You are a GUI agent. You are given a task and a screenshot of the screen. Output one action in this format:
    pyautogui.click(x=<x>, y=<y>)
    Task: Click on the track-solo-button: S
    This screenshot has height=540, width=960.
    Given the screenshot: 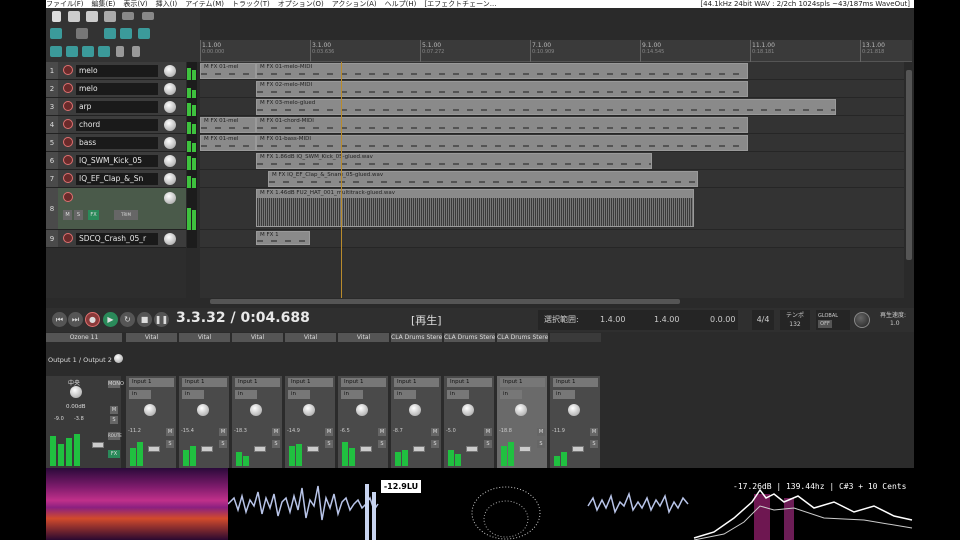 What is the action you would take?
    pyautogui.click(x=78, y=215)
    